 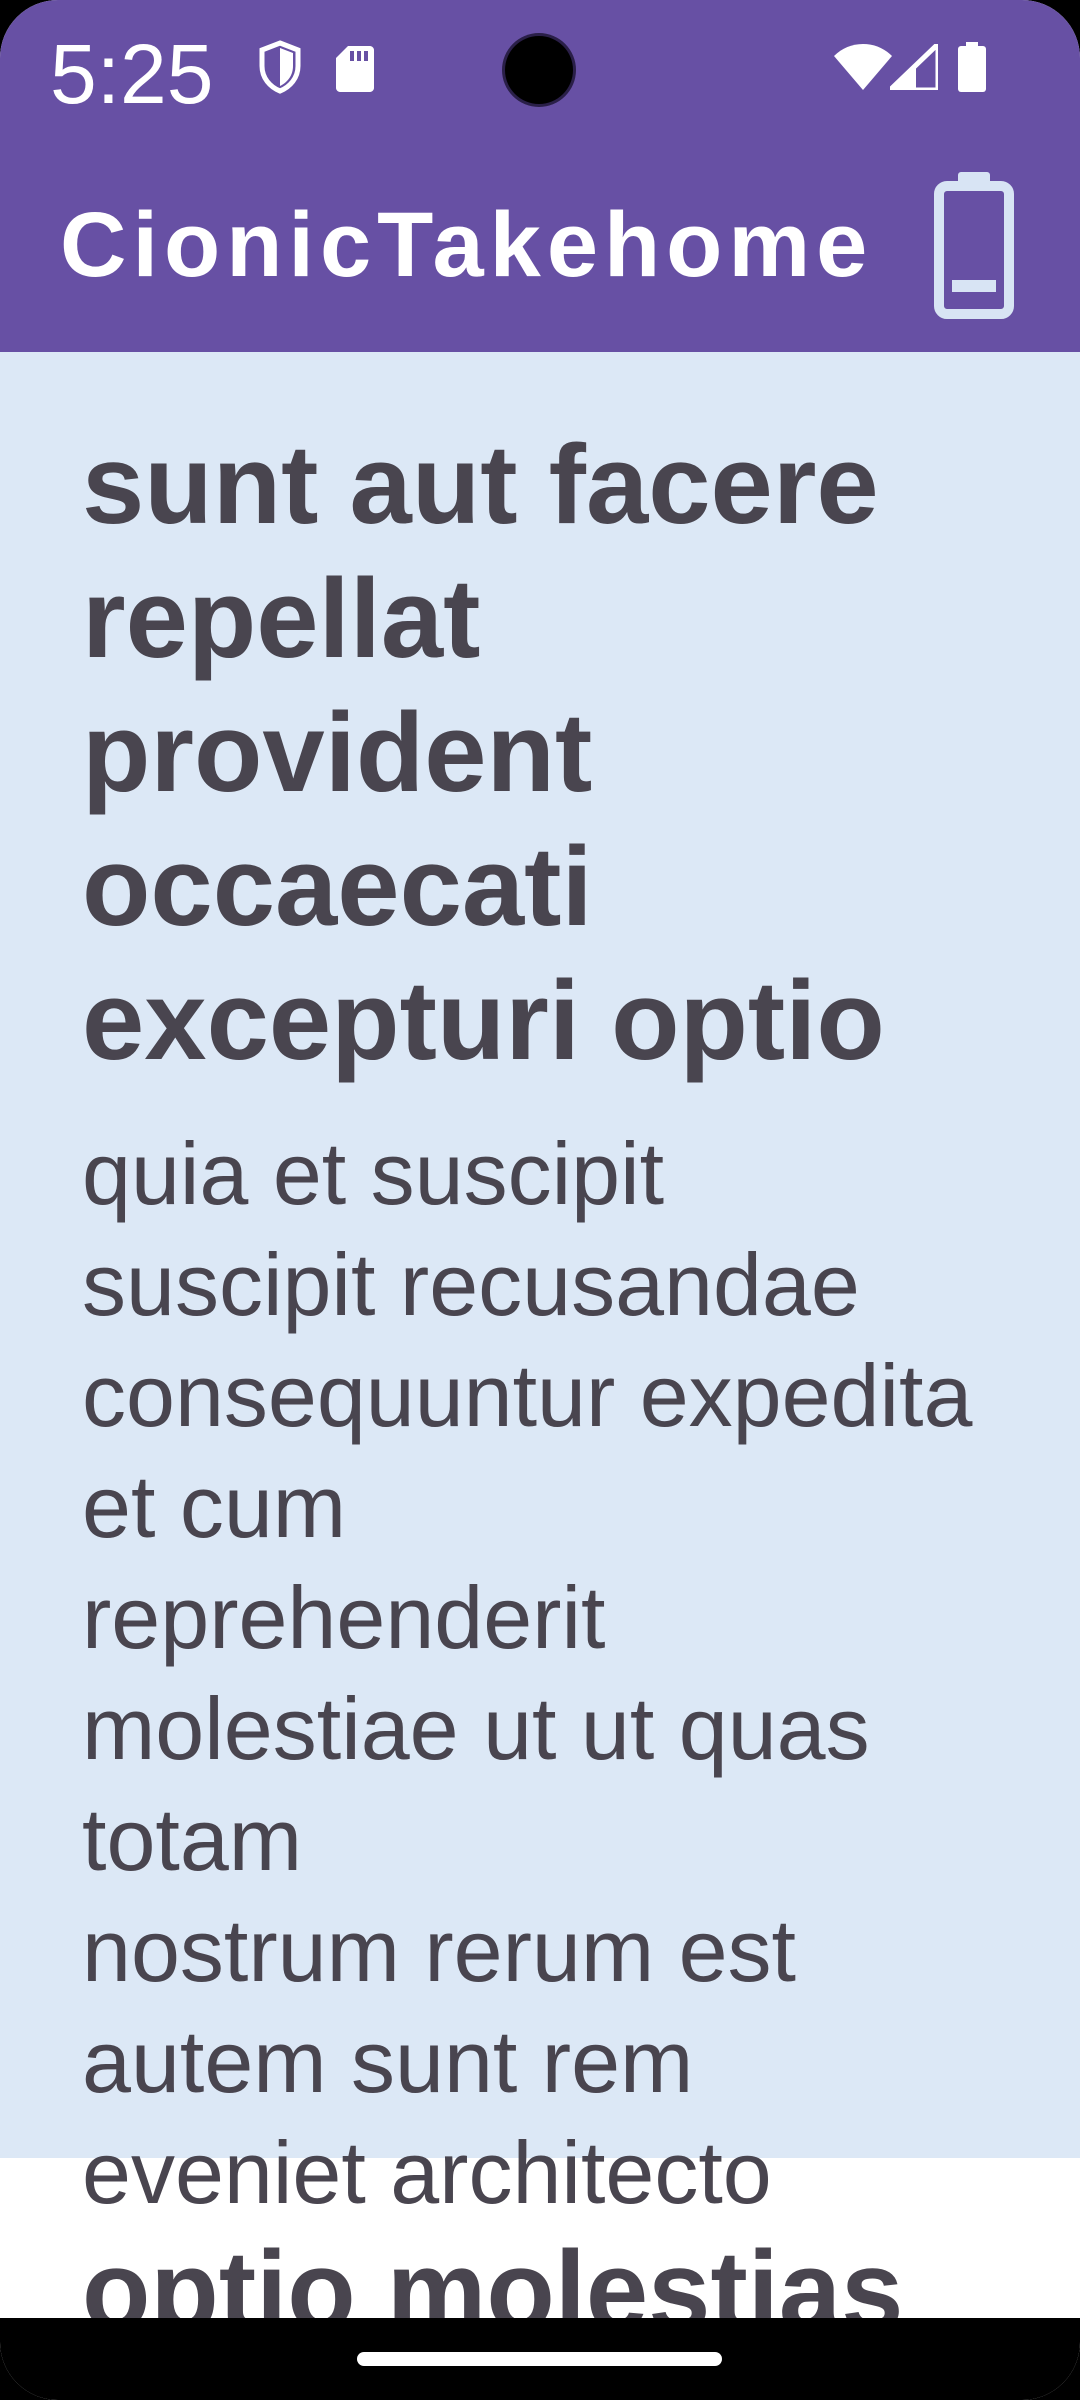 What do you see at coordinates (467, 245) in the screenshot?
I see `app-title: CionicTakehome` at bounding box center [467, 245].